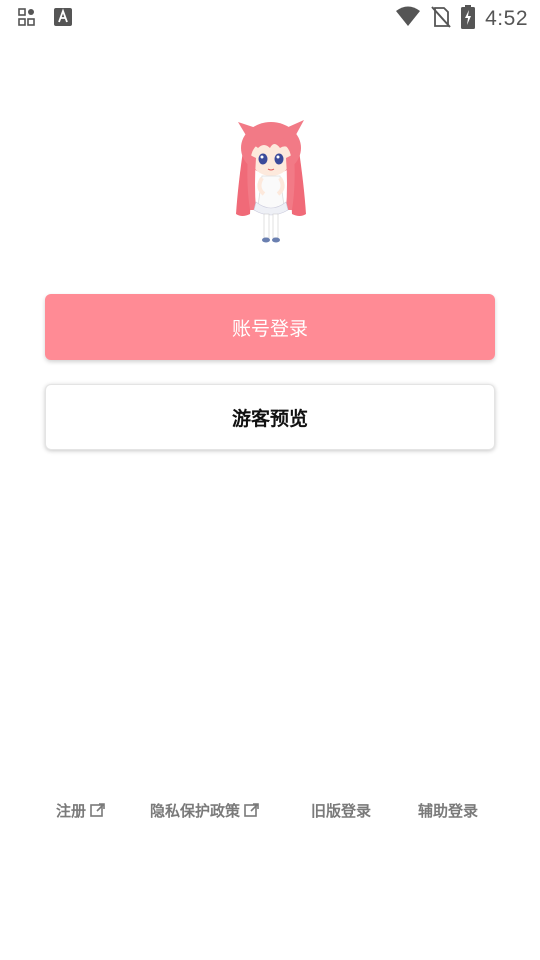  Describe the element at coordinates (506, 18) in the screenshot. I see `clock: 4:52` at that location.